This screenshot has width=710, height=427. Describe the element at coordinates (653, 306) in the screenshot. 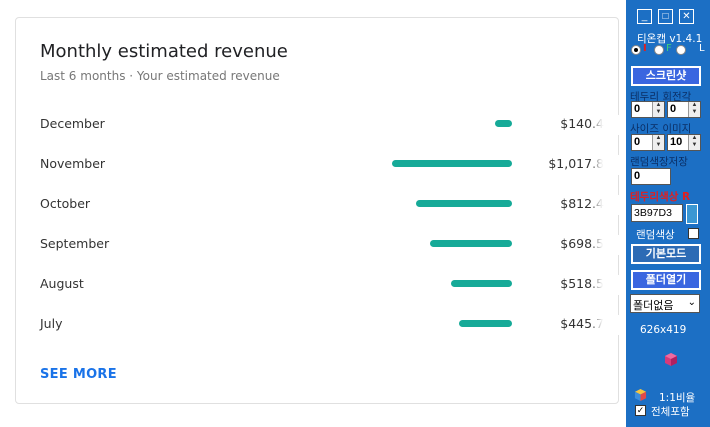

I see `folder-select-value: 폴더없음` at that location.